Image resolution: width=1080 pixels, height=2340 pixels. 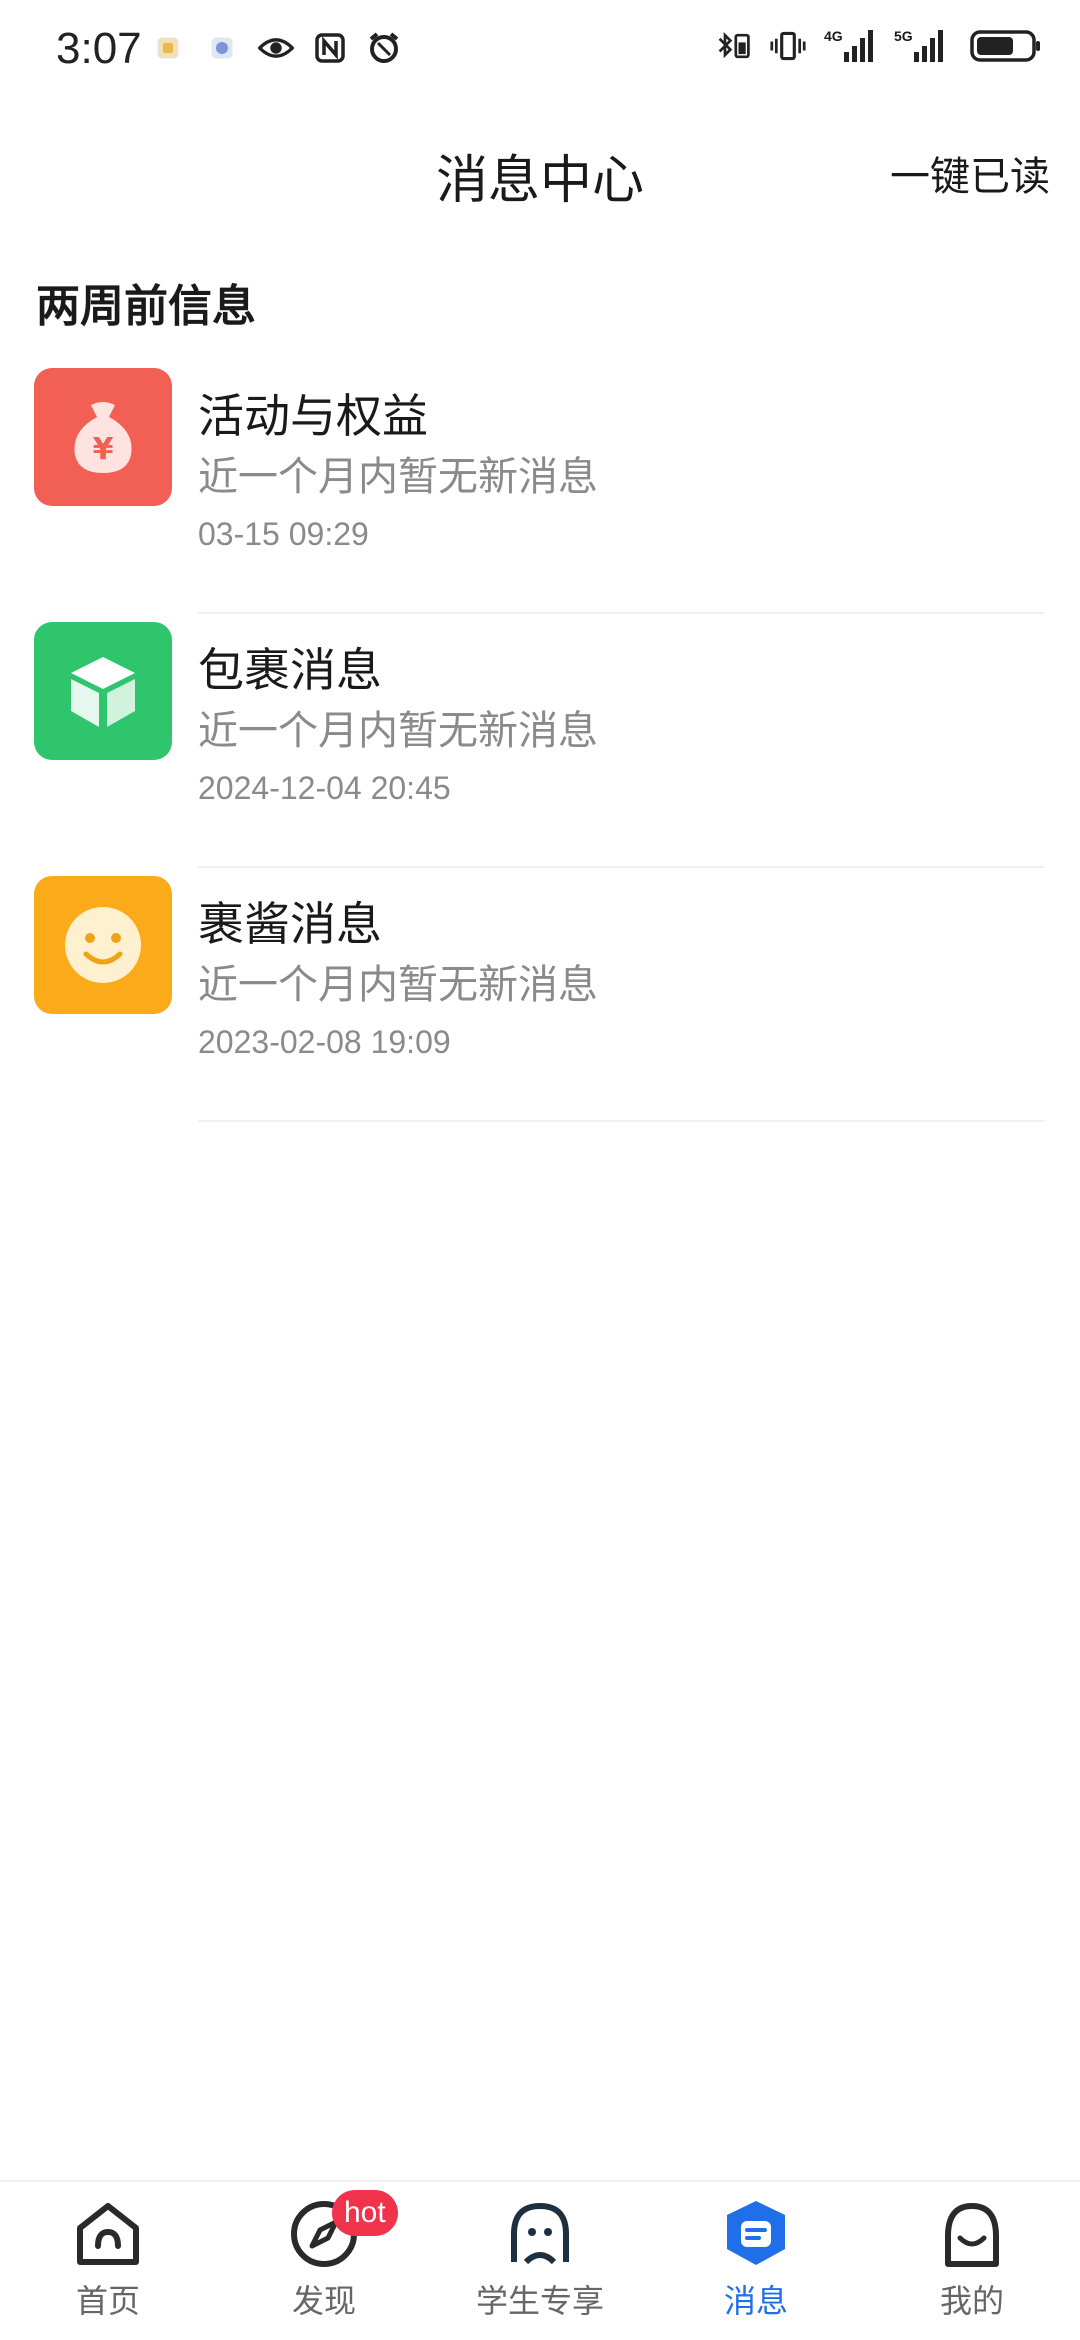 I want to click on message-time: 2023-02-08 19:09, so click(x=324, y=1042).